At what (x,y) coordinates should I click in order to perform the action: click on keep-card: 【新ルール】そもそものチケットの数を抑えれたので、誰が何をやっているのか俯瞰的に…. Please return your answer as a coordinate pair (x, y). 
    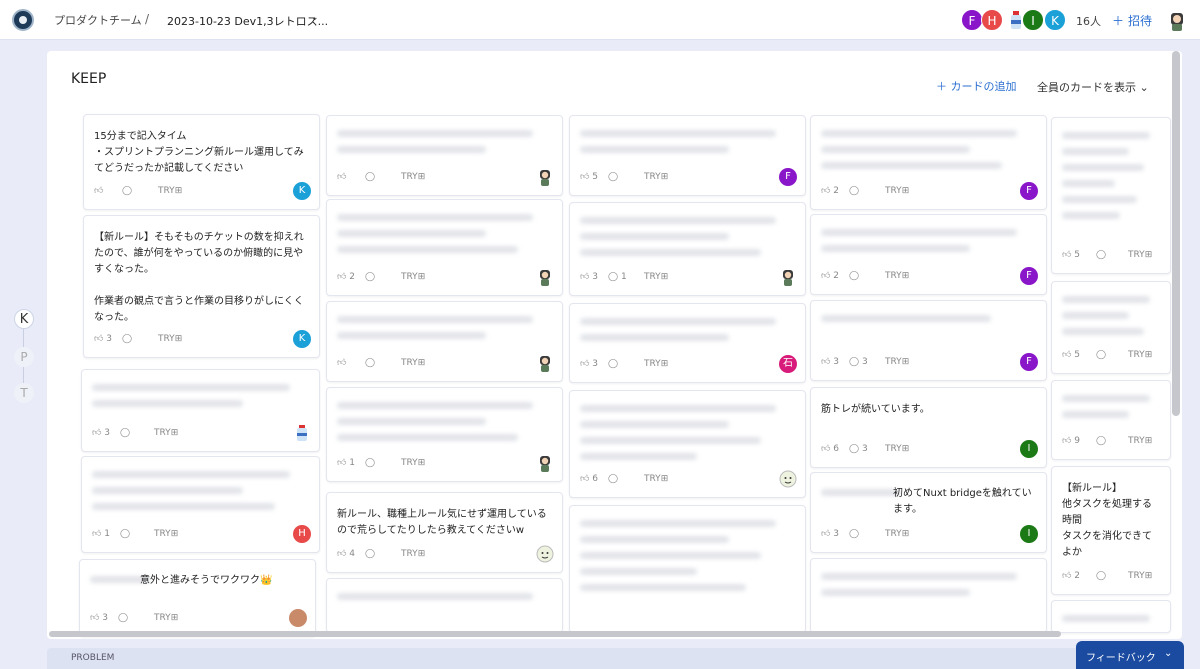
    Looking at the image, I should click on (201, 286).